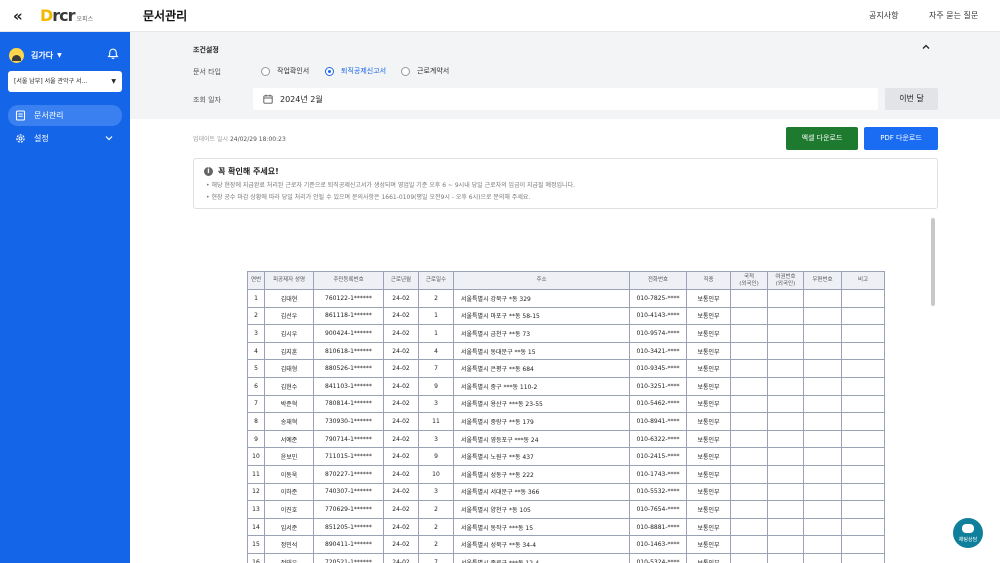 The width and height of the screenshot is (1000, 563). I want to click on site-select: [서울 남부] 서울 관악구 서... ▼, so click(65, 81).